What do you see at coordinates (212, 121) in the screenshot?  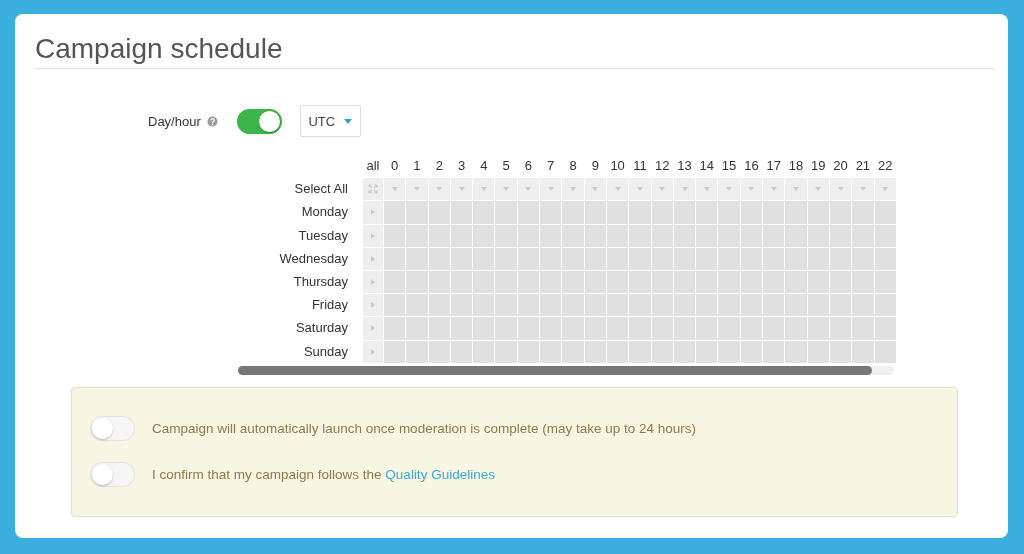 I see `help-icon` at bounding box center [212, 121].